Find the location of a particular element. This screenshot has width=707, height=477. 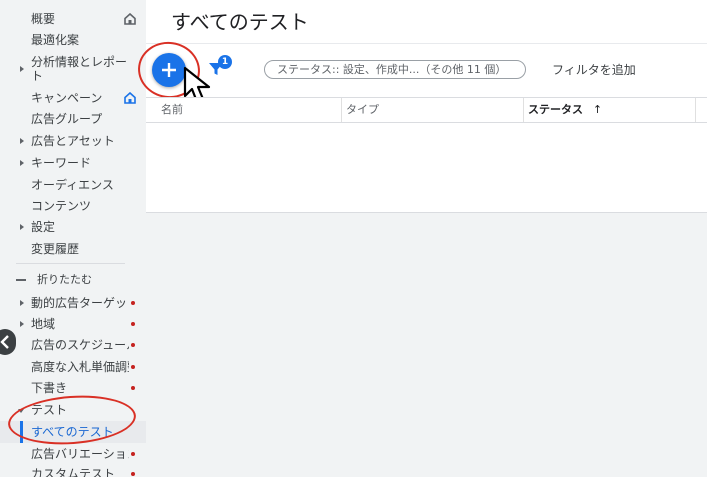

sidebar-item-label: 高度な入札単価調整 is located at coordinates (80, 367).